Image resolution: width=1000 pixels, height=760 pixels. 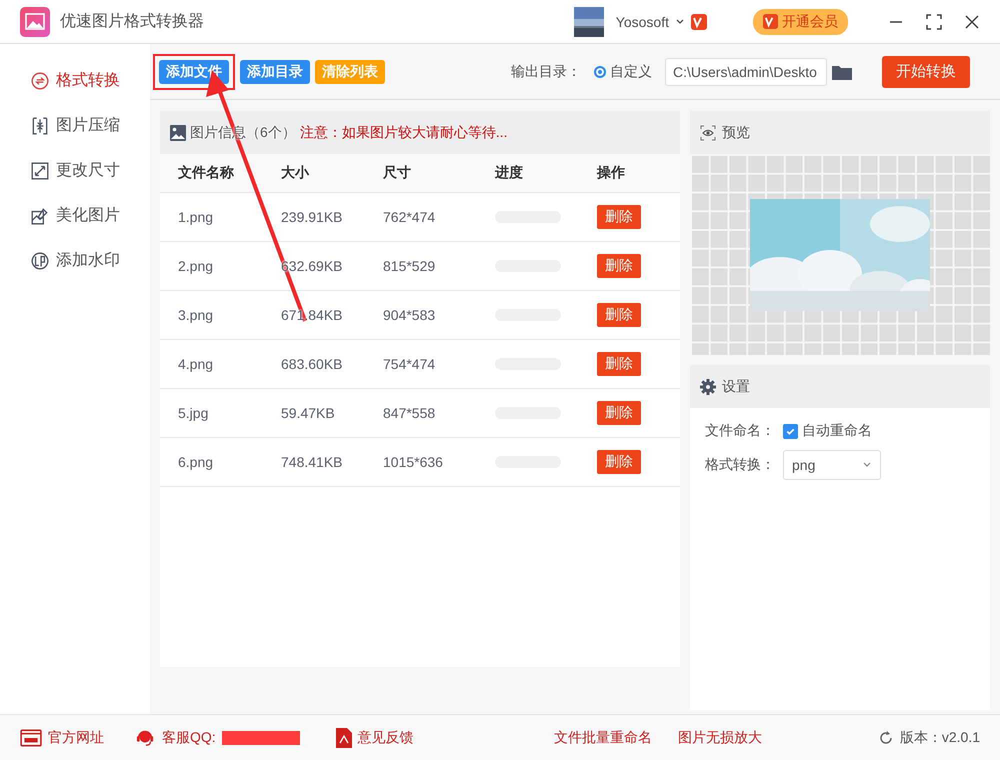 What do you see at coordinates (736, 133) in the screenshot?
I see `preview-title: 预览` at bounding box center [736, 133].